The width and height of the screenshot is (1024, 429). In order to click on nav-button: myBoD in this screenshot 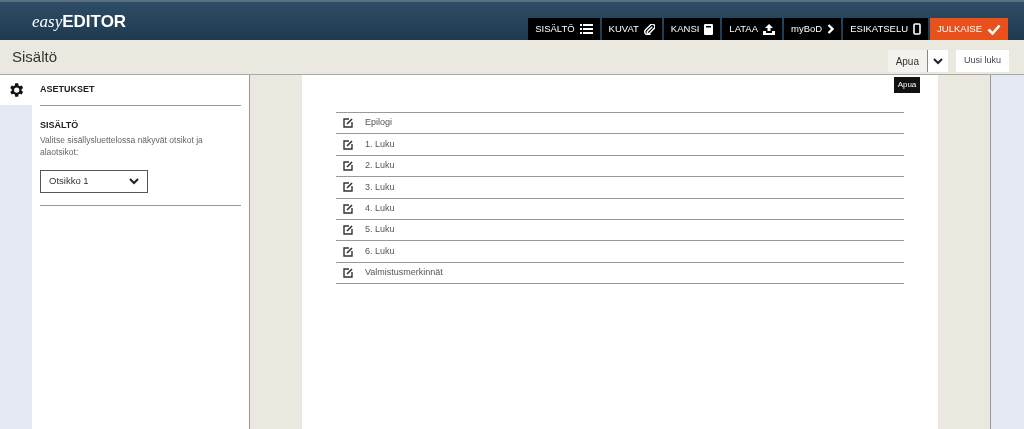, I will do `click(813, 29)`.